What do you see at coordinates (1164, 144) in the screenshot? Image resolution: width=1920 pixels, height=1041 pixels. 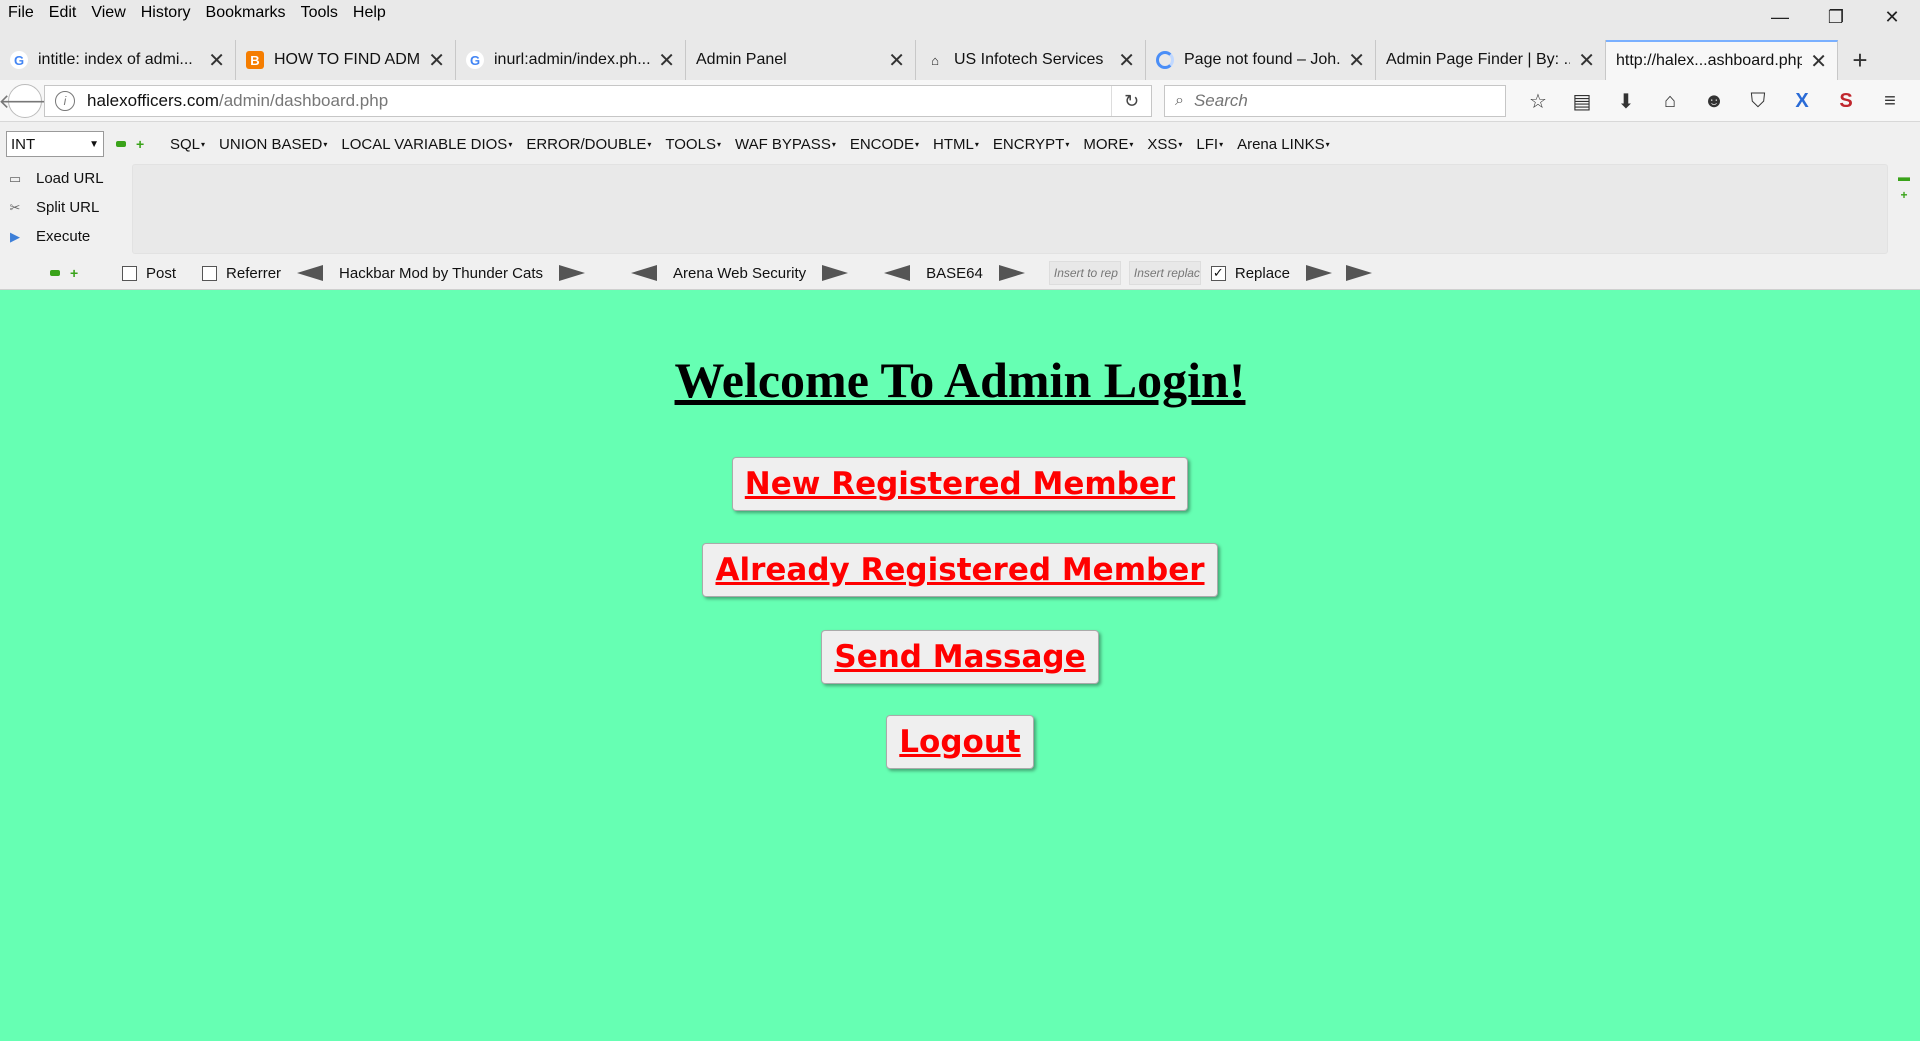 I see `menu-xss: XSS▾` at bounding box center [1164, 144].